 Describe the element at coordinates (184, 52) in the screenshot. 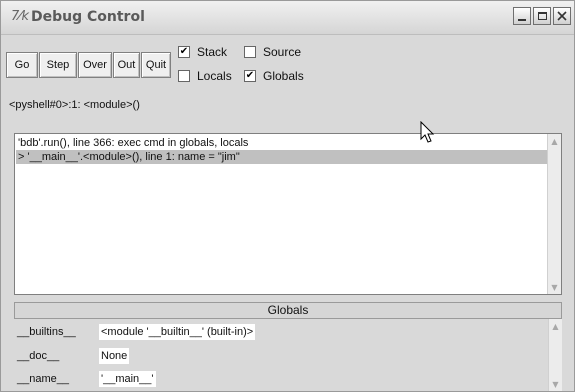

I see `stack-check-indicator: ✔` at that location.